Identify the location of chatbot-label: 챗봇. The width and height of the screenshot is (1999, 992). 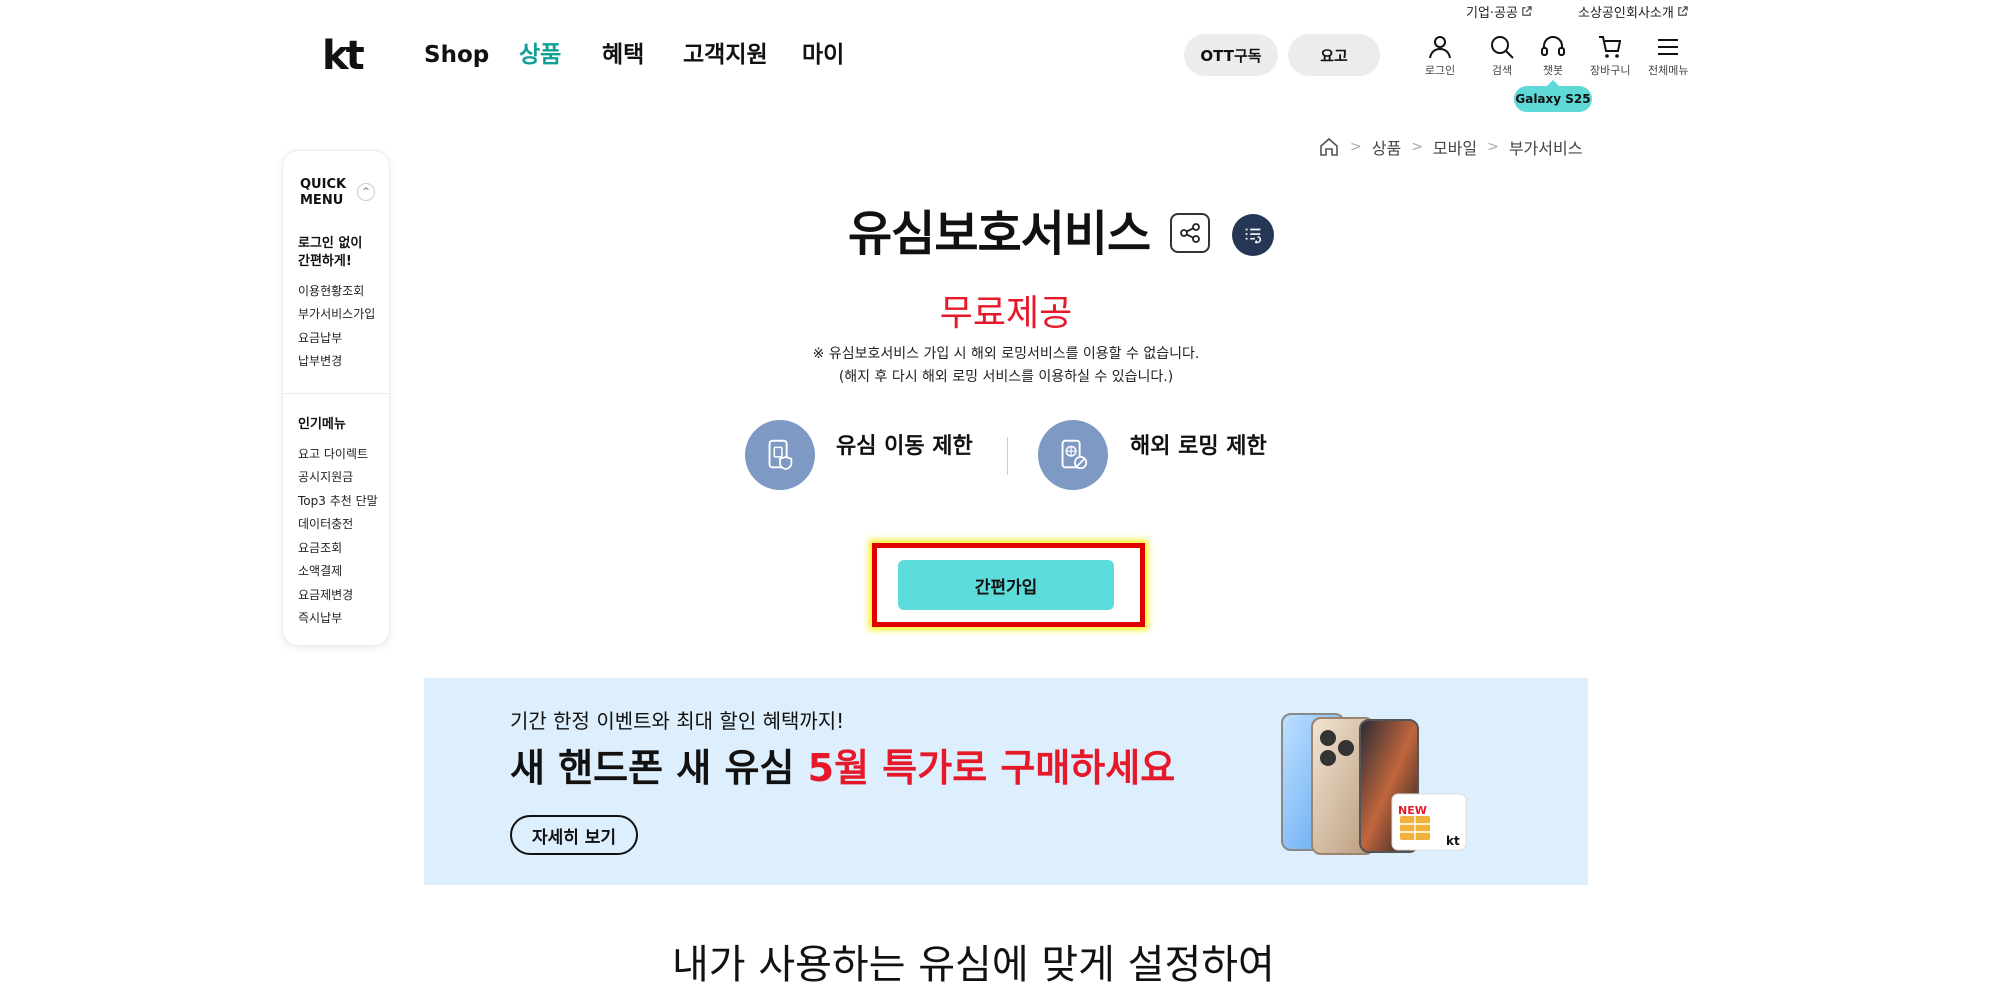
(1553, 70).